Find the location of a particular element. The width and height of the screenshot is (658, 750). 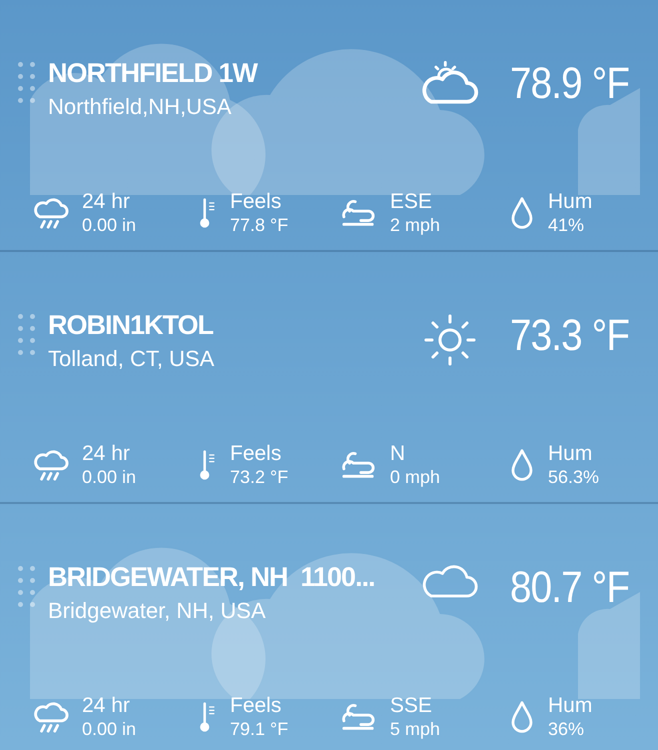

stat-value: 5 mph is located at coordinates (415, 729).